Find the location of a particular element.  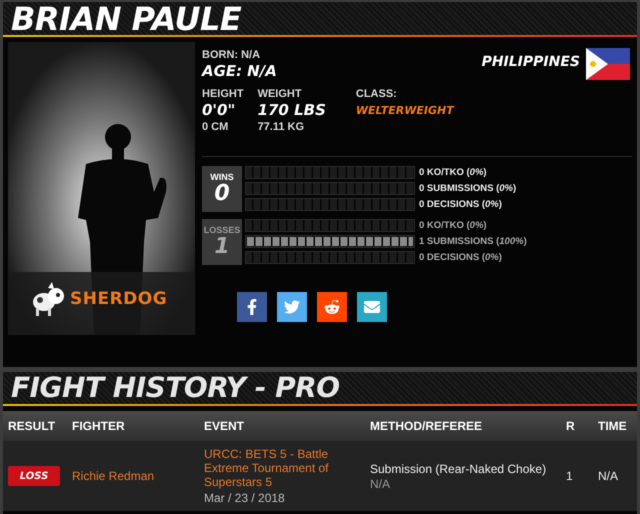

twitter-button is located at coordinates (292, 307).